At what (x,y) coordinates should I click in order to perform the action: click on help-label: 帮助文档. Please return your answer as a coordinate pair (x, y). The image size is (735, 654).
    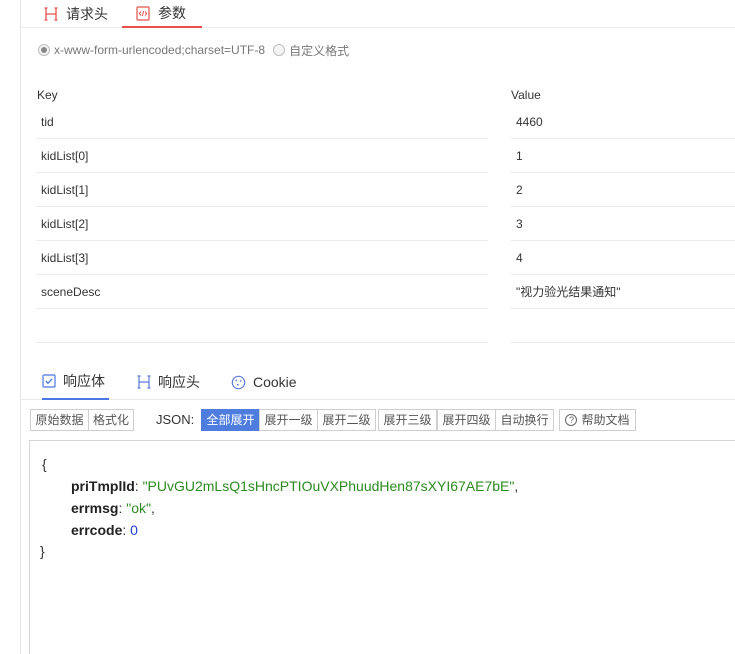
    Looking at the image, I should click on (605, 420).